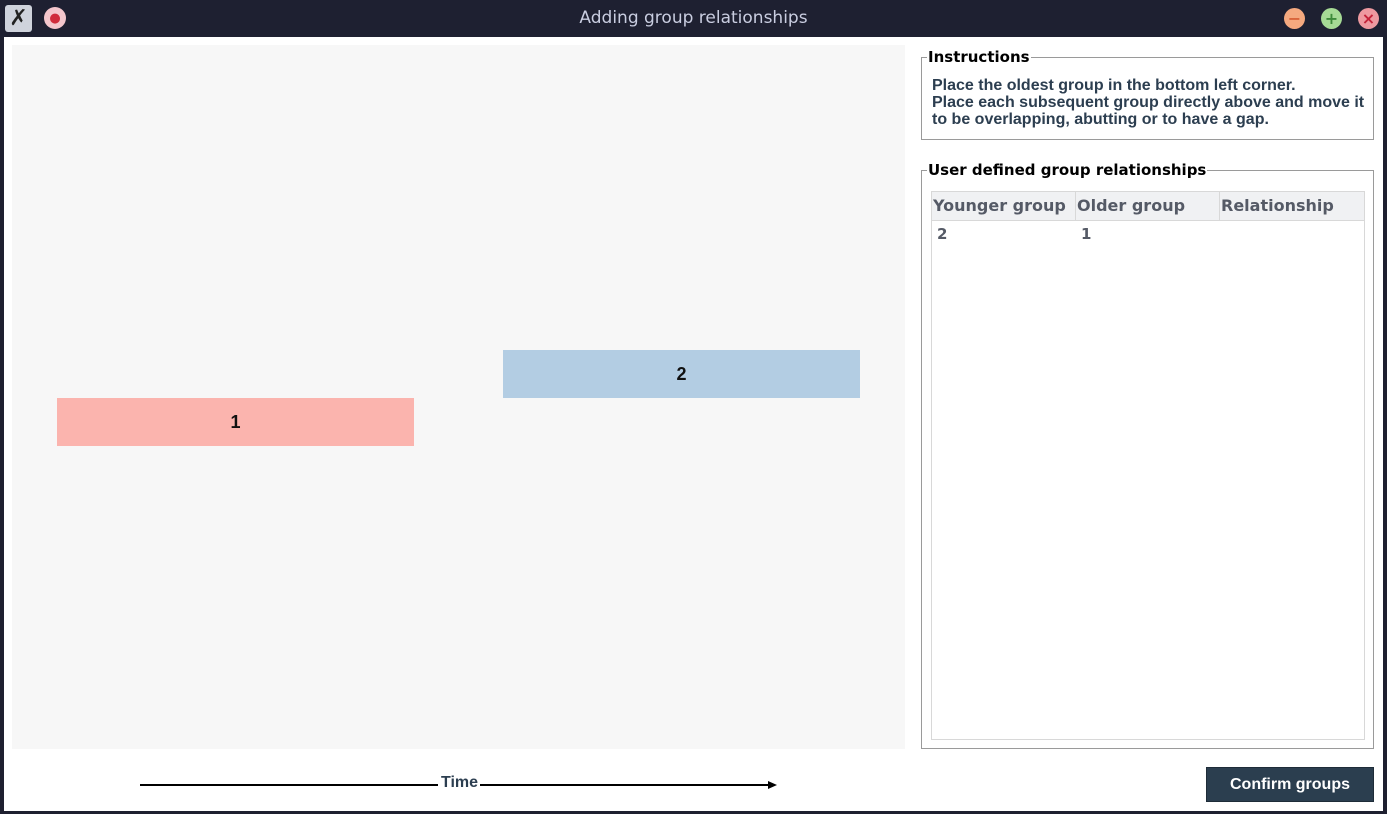 Image resolution: width=1387 pixels, height=814 pixels. What do you see at coordinates (1086, 234) in the screenshot?
I see `cell-older-group: 1` at bounding box center [1086, 234].